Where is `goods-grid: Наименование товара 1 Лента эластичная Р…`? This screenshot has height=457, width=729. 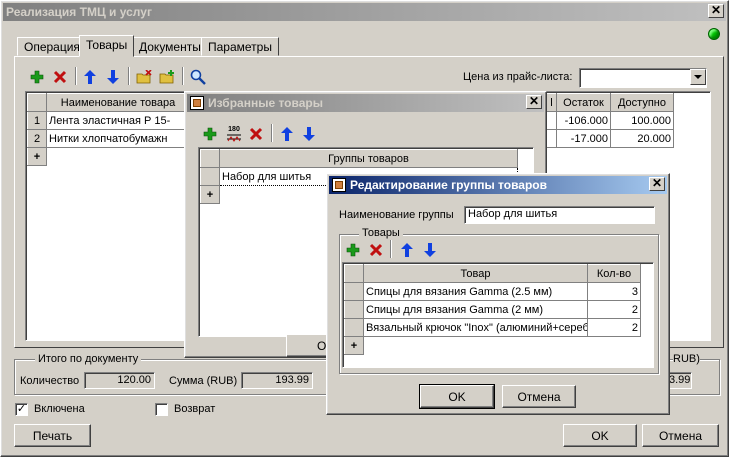 goods-grid: Наименование товара 1 Лента эластичная Р… is located at coordinates (108, 129).